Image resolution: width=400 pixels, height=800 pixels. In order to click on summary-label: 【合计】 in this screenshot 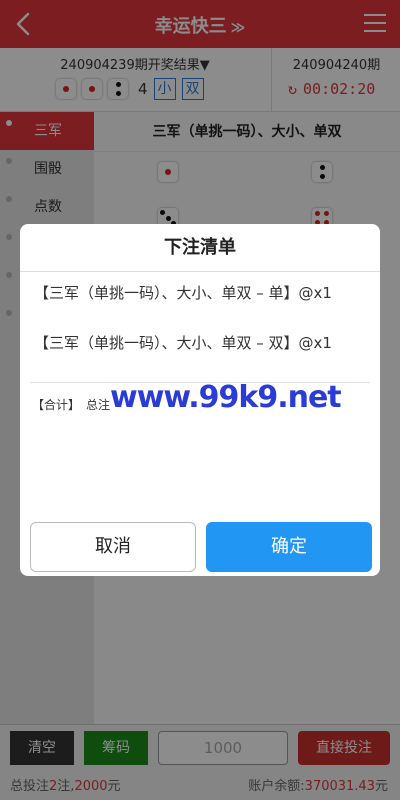, I will do `click(56, 405)`.